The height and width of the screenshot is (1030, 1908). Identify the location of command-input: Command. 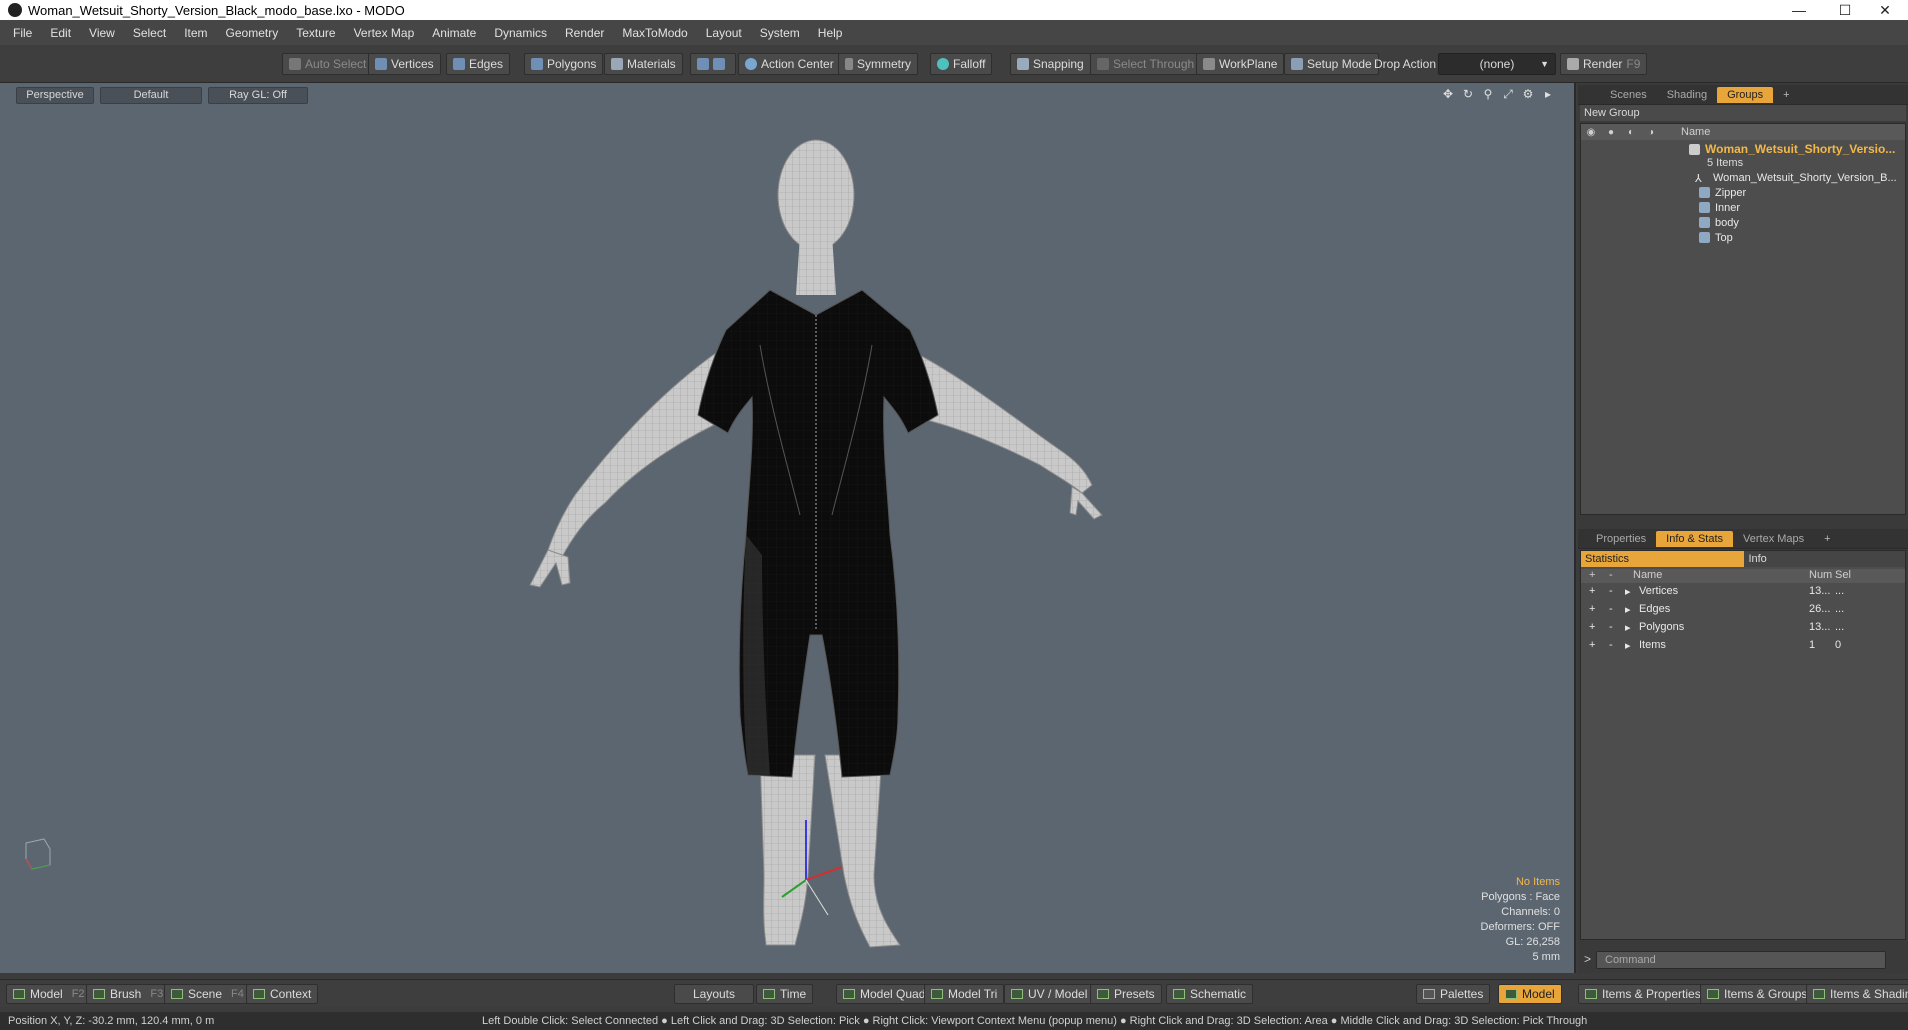
(1741, 960).